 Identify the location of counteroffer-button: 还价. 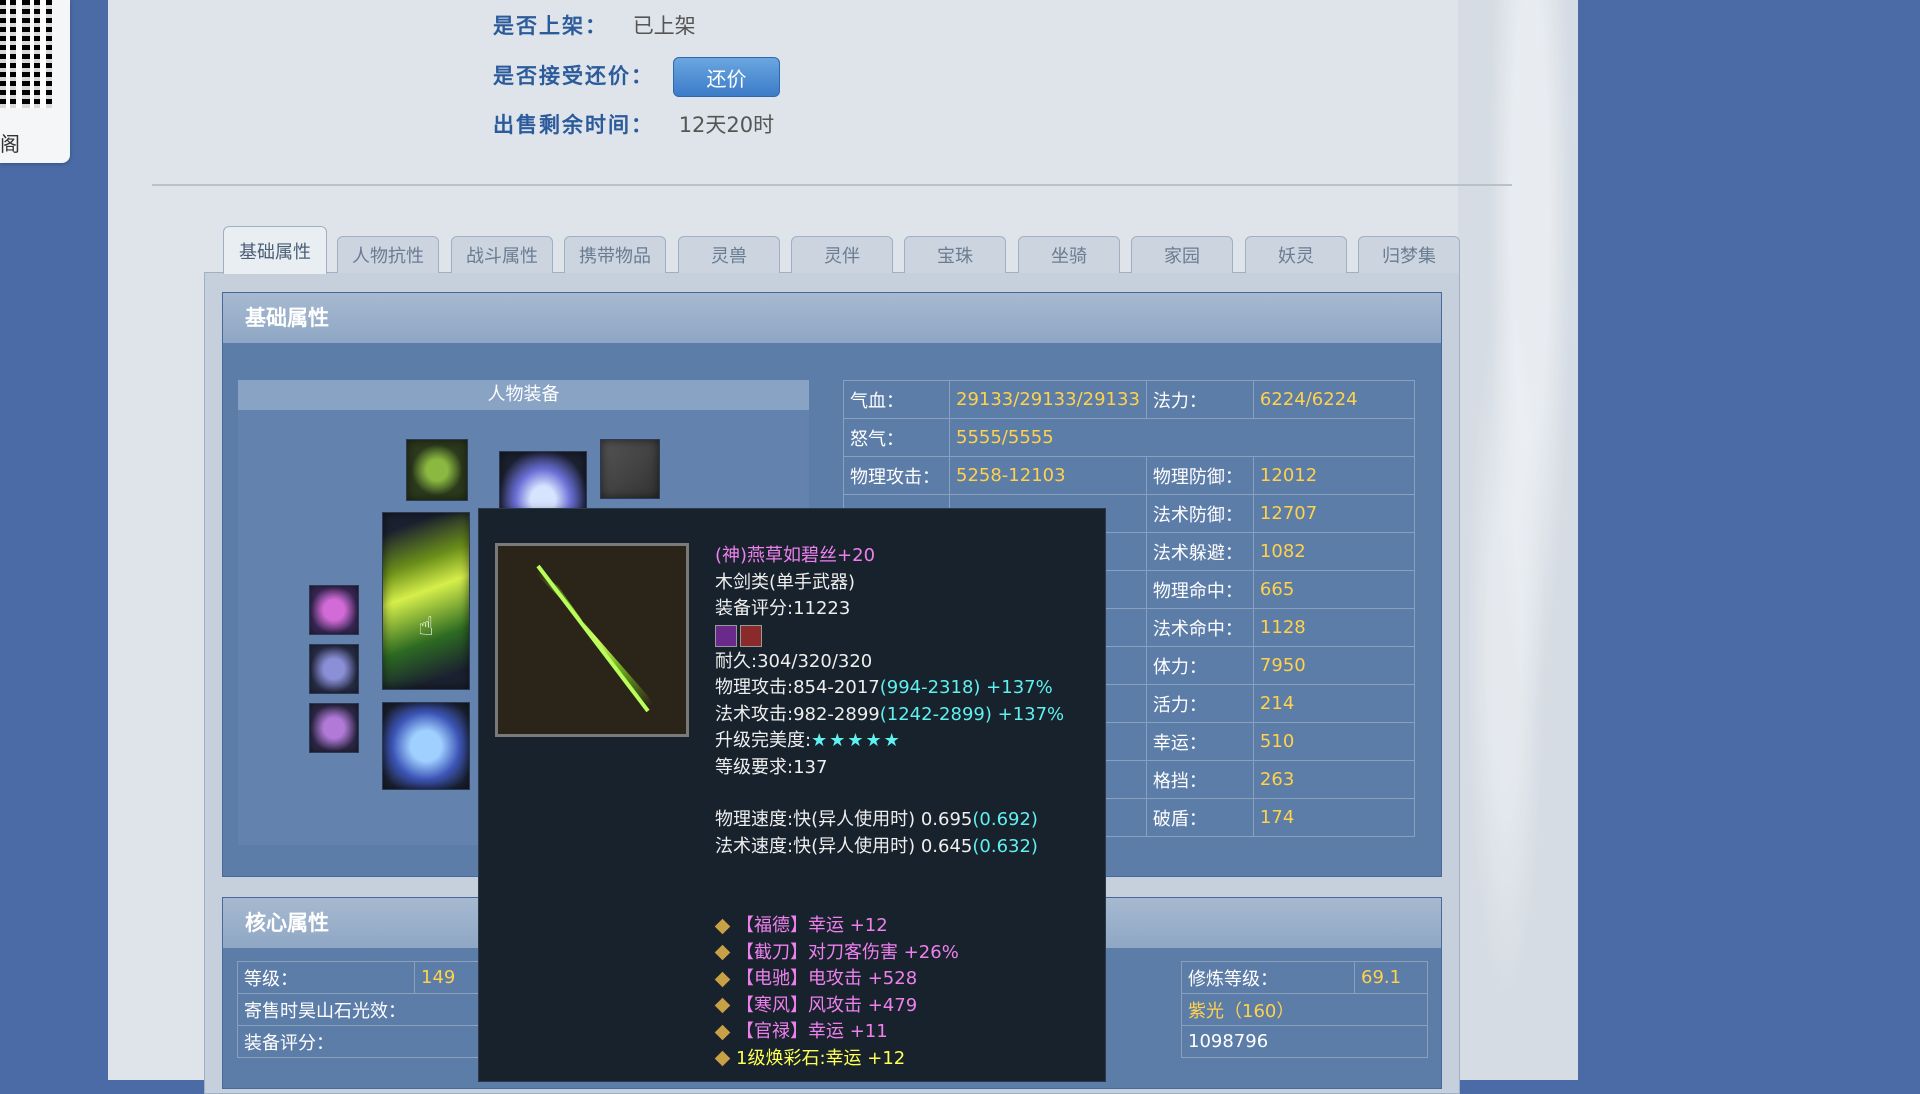
(726, 77).